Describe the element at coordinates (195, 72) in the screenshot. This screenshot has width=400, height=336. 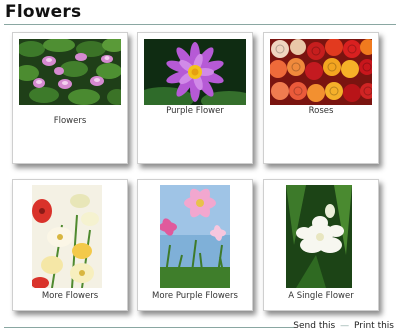
I see `purple-flower-thumbnail` at that location.